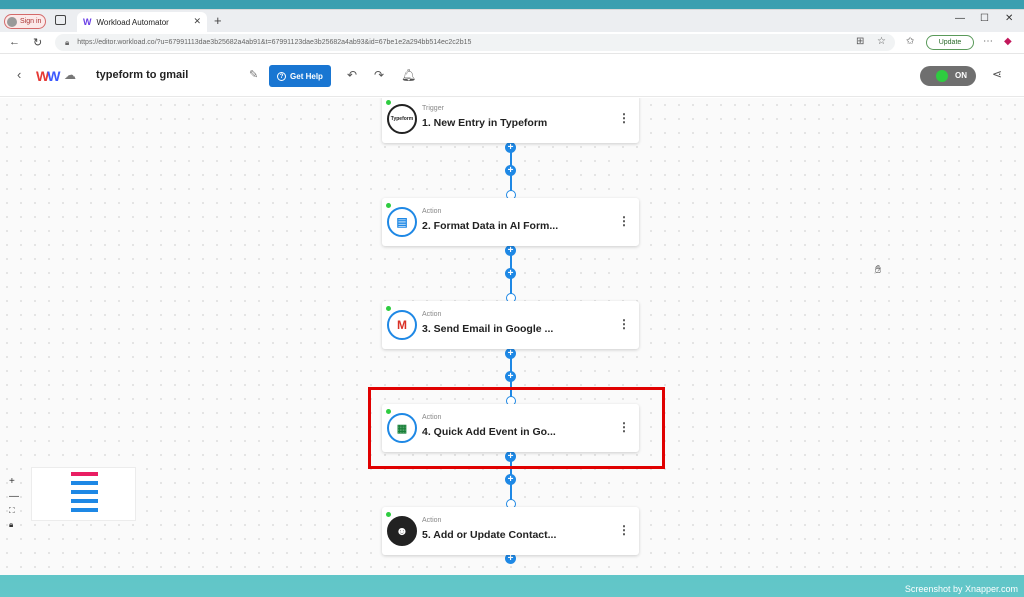 This screenshot has height=597, width=1024. Describe the element at coordinates (306, 76) in the screenshot. I see `get-help-label: Get Help` at that location.